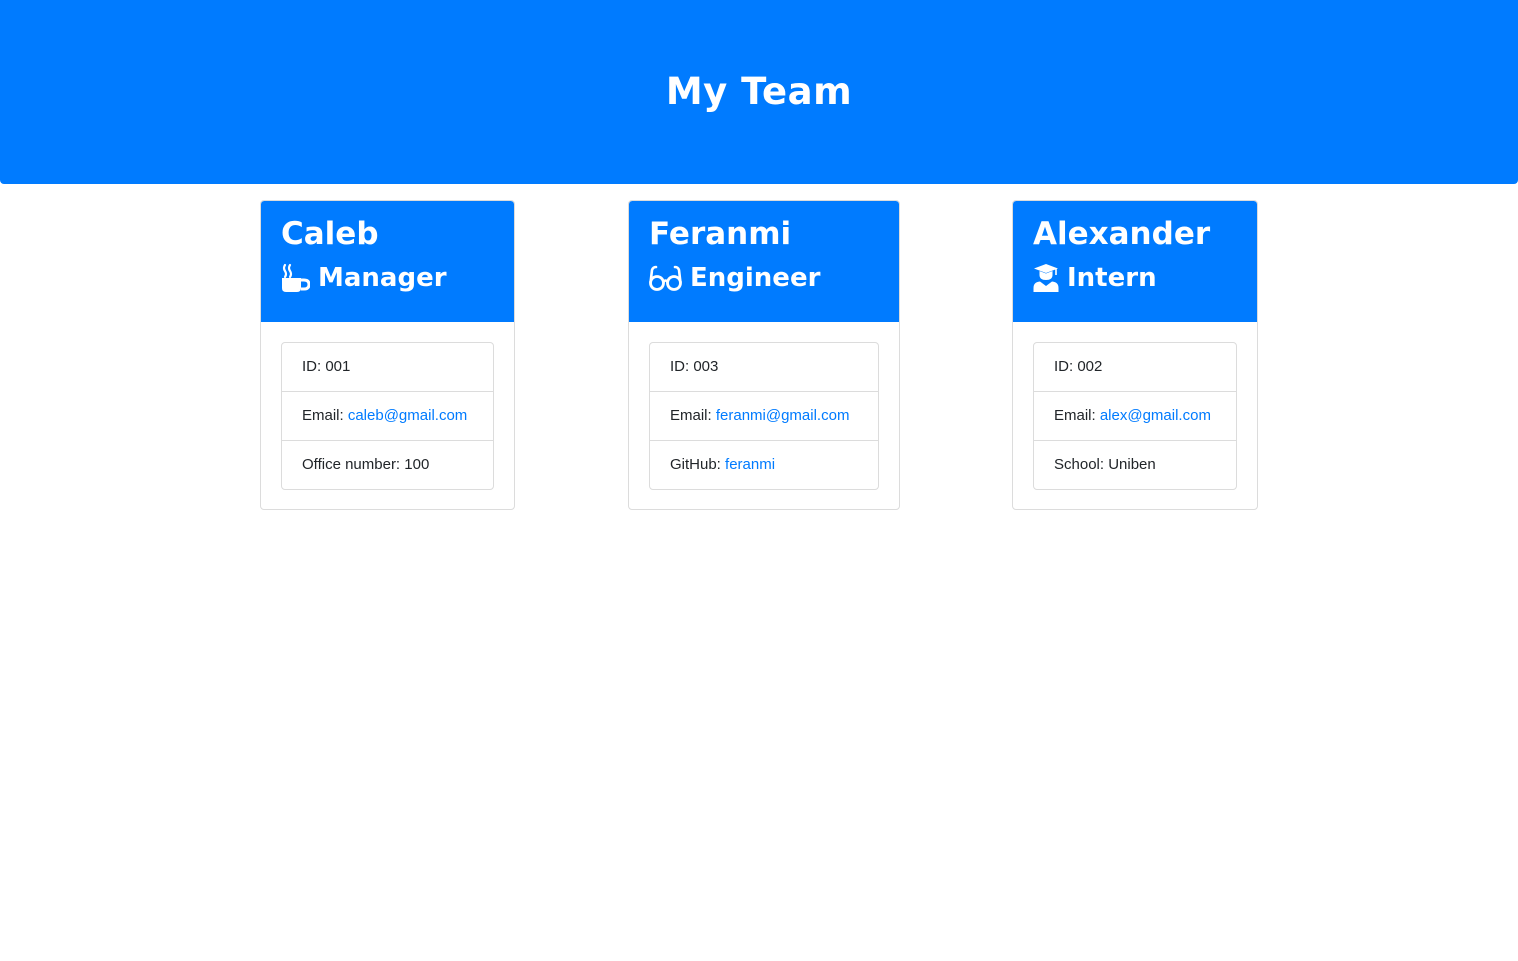 The height and width of the screenshot is (961, 1518). What do you see at coordinates (1155, 415) in the screenshot?
I see `email-link: alex@gmail.com` at bounding box center [1155, 415].